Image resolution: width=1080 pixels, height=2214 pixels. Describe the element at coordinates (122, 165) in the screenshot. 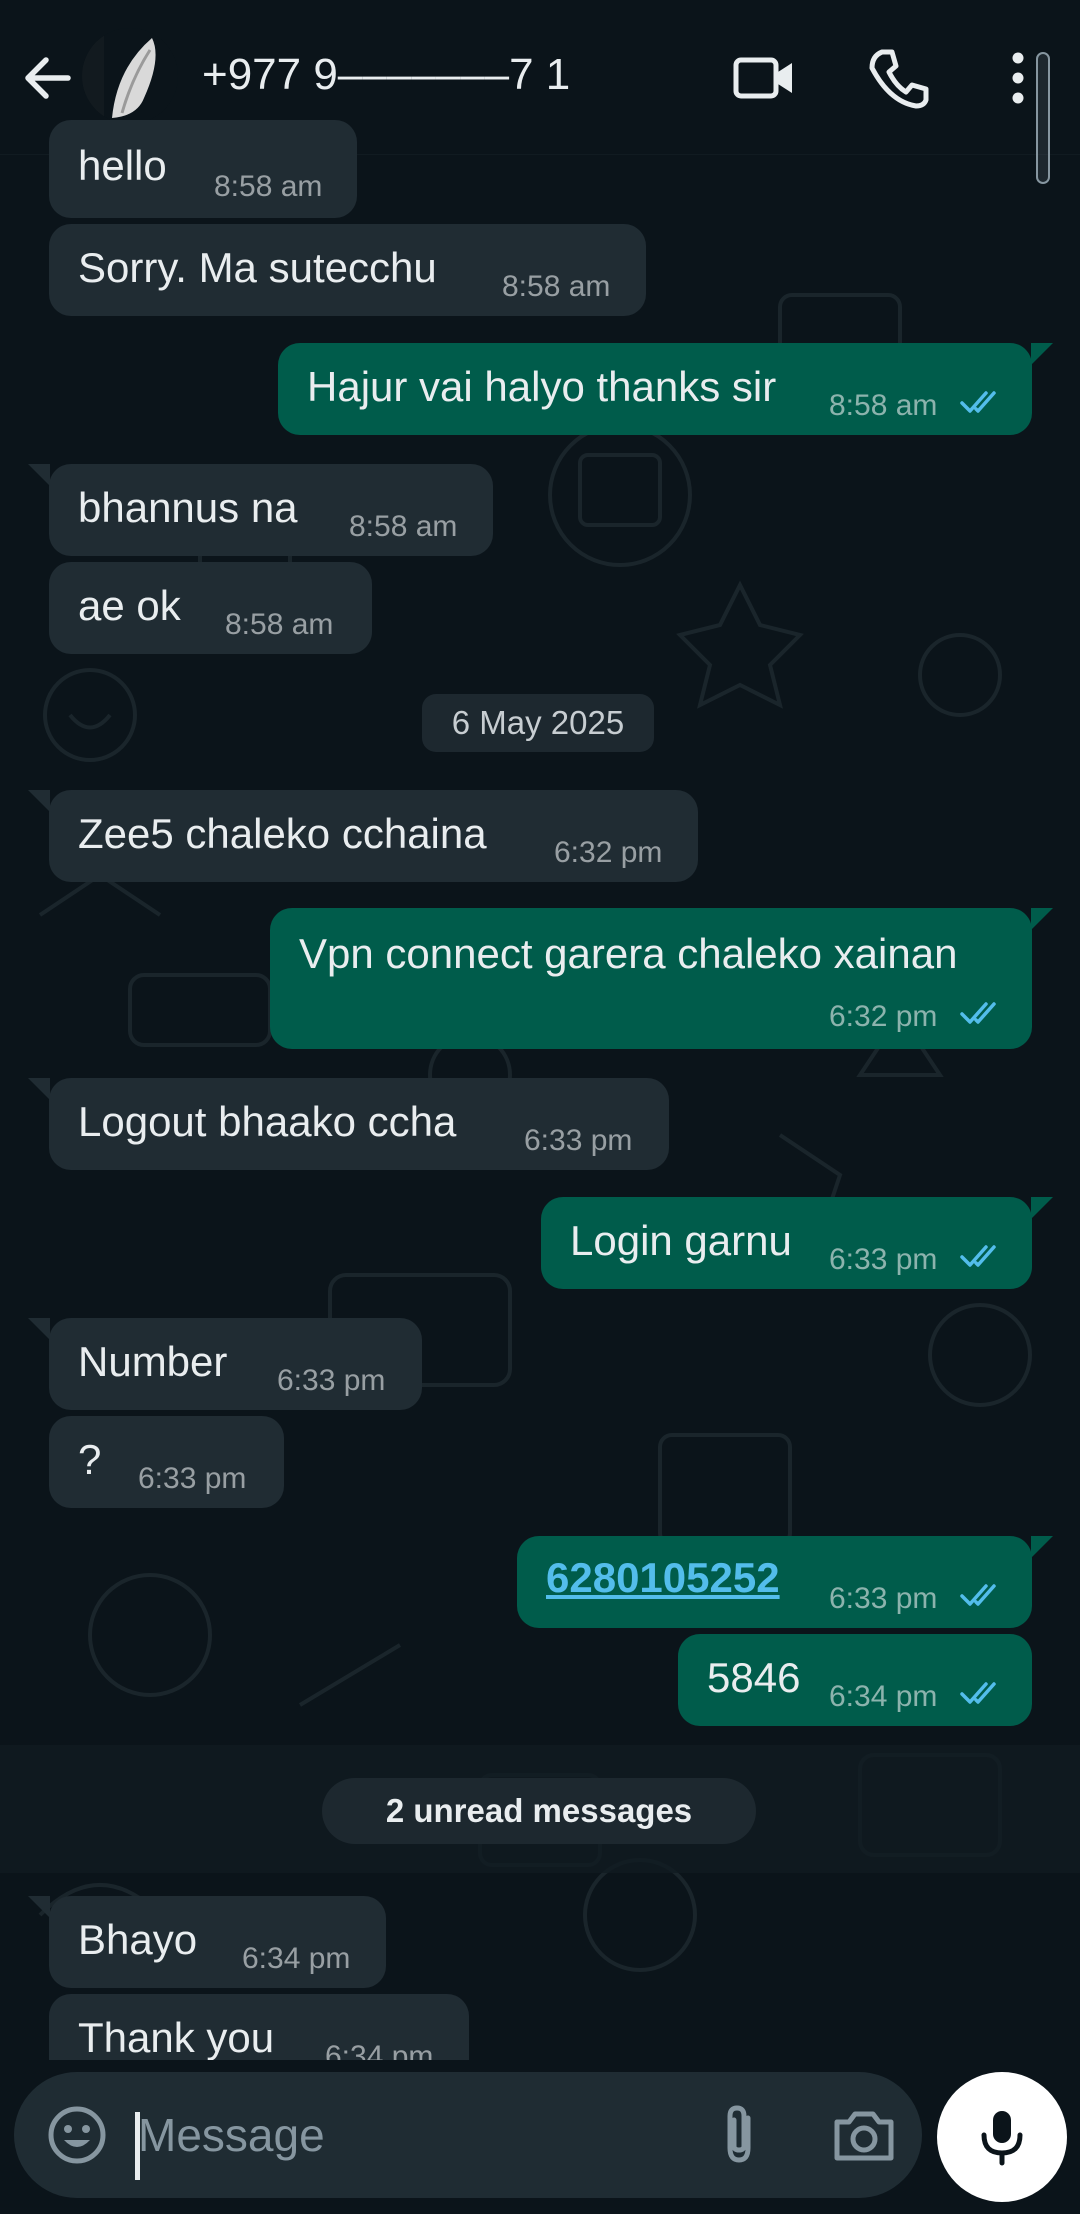

I see `message-text: hello` at that location.